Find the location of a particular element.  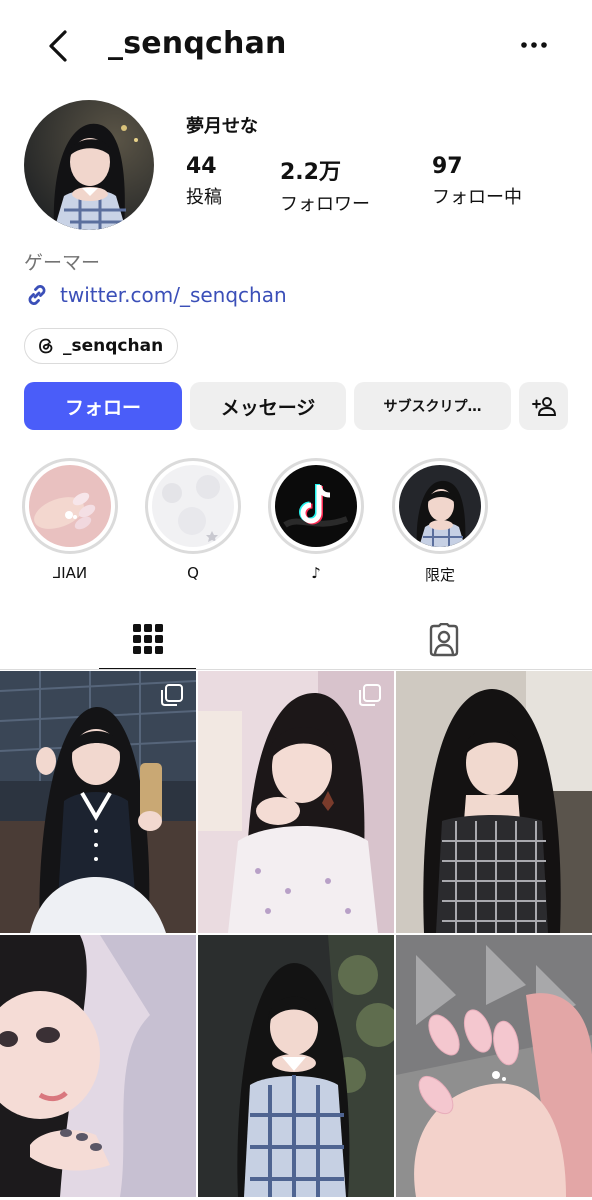

stat-followers: 2.2万 フォロワー is located at coordinates (325, 185).